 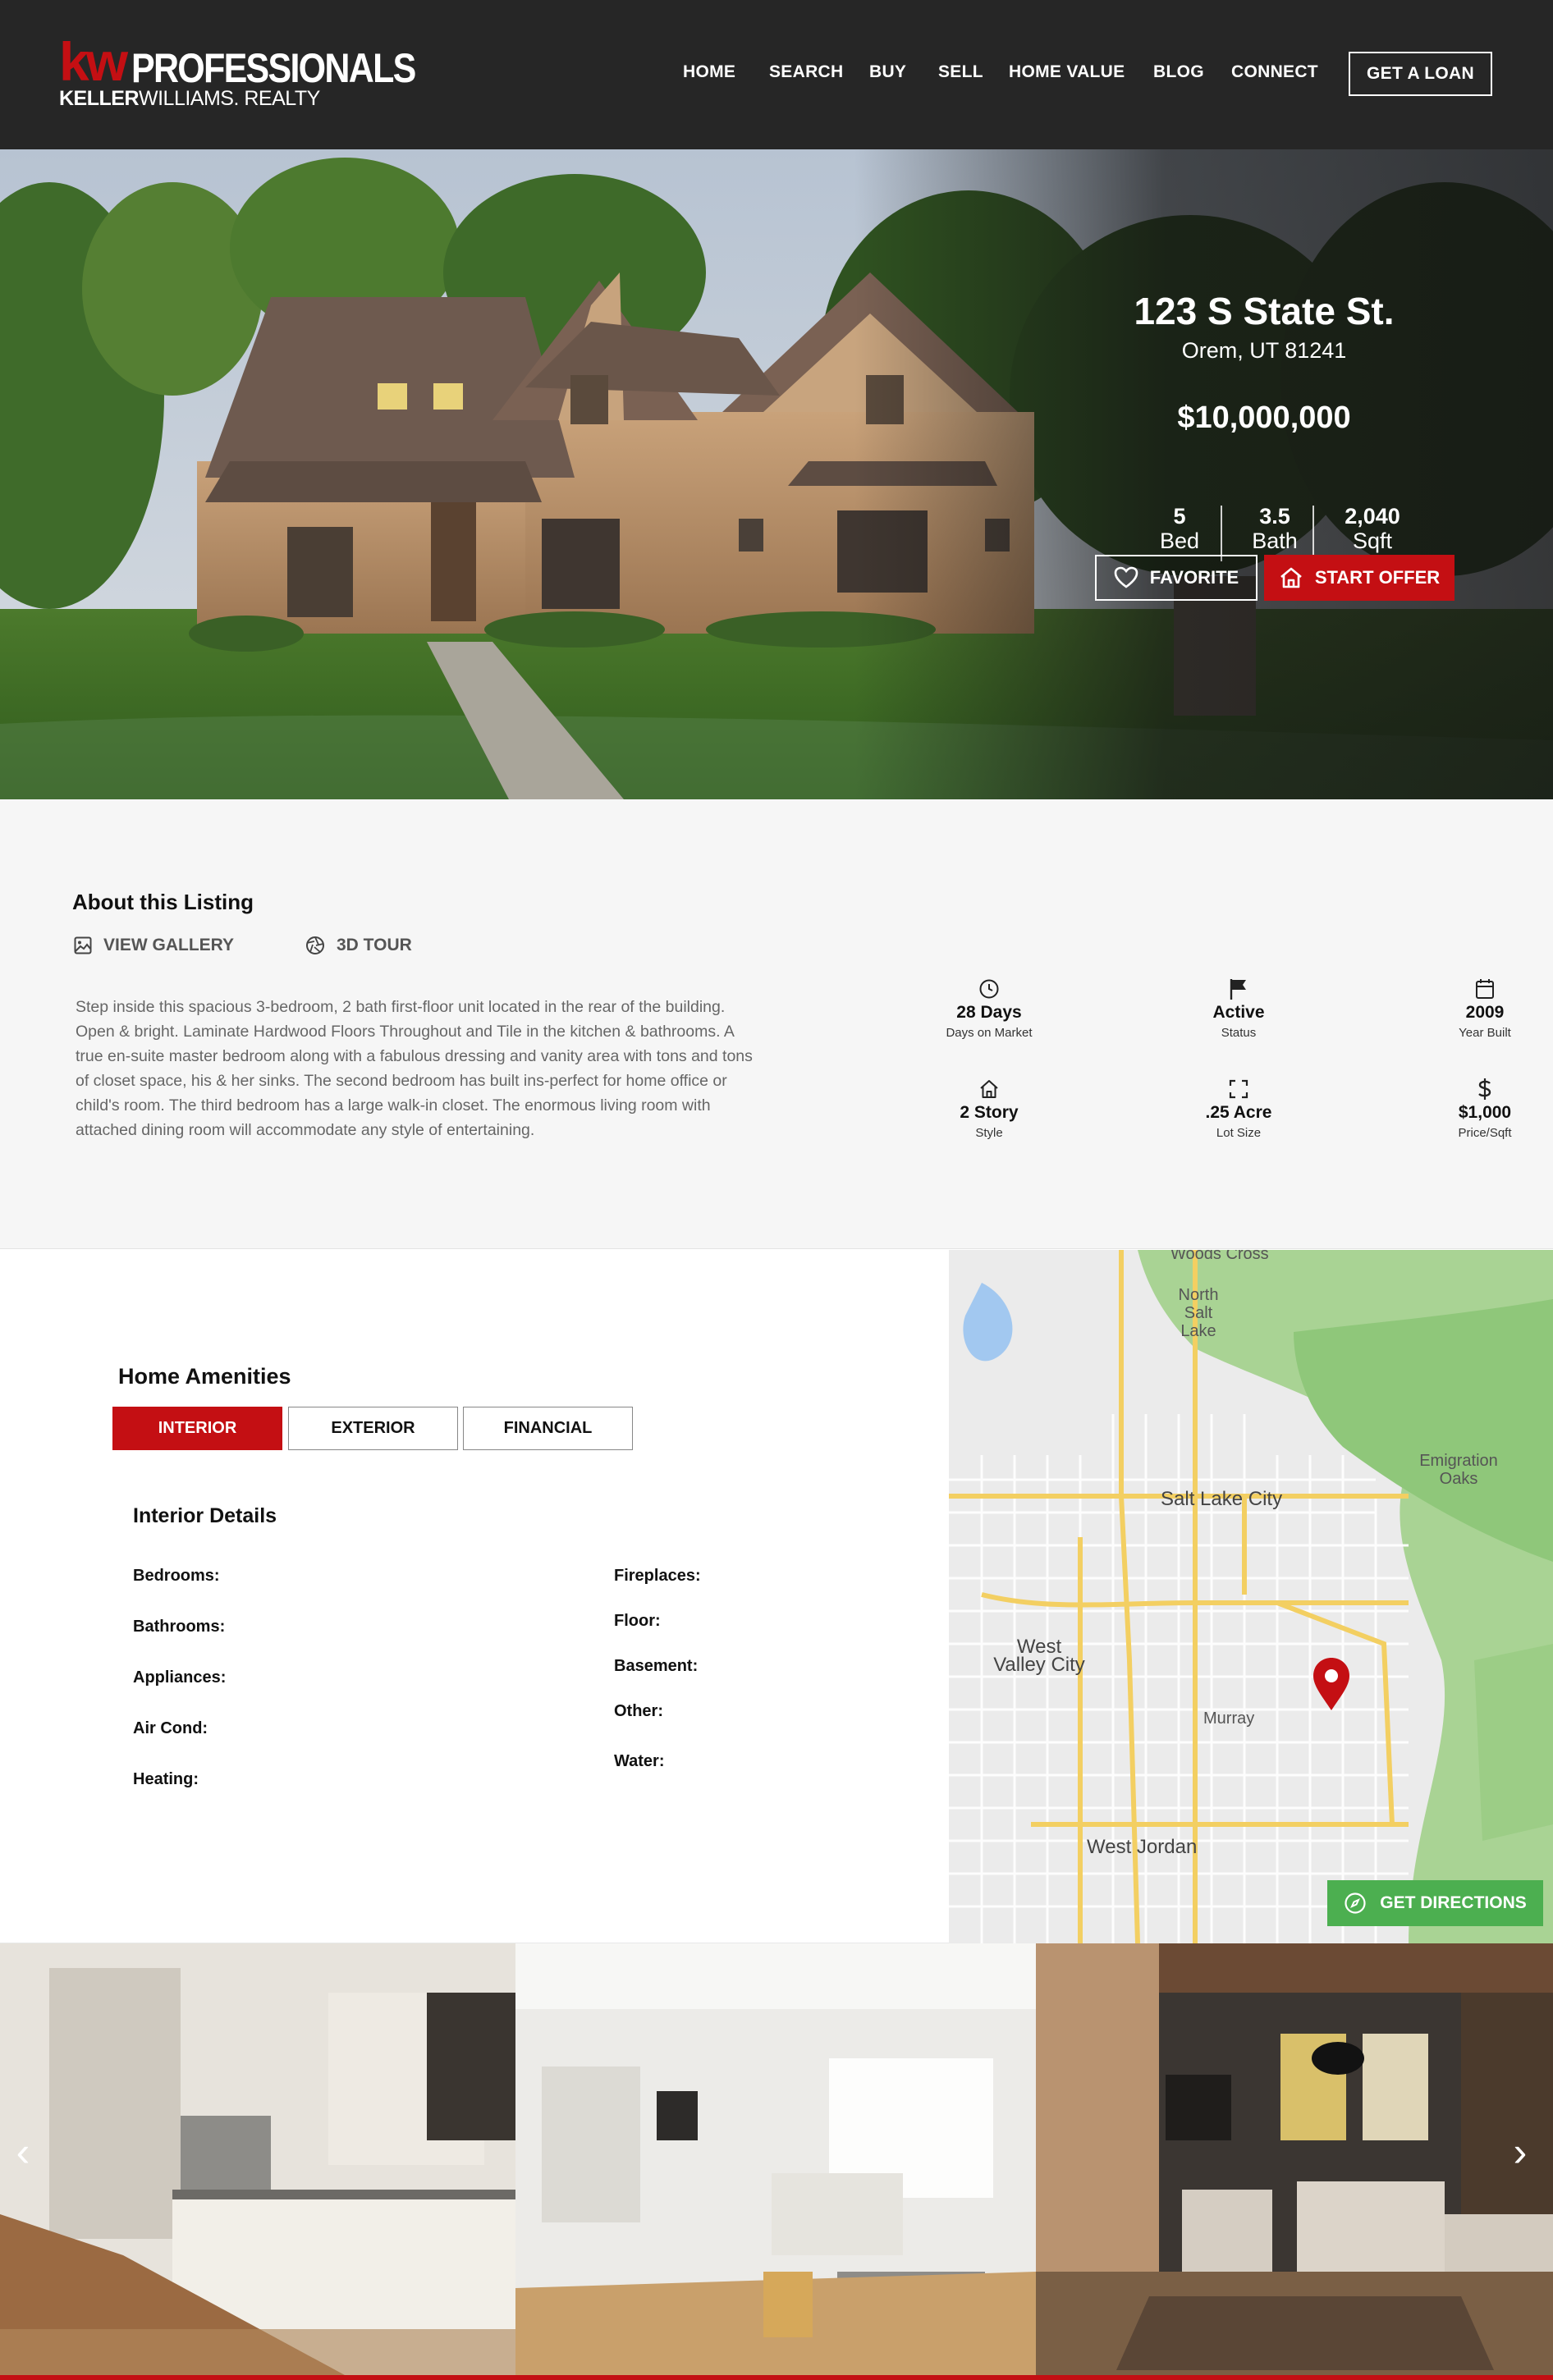 What do you see at coordinates (163, 902) in the screenshot?
I see `about-title: About this Listing` at bounding box center [163, 902].